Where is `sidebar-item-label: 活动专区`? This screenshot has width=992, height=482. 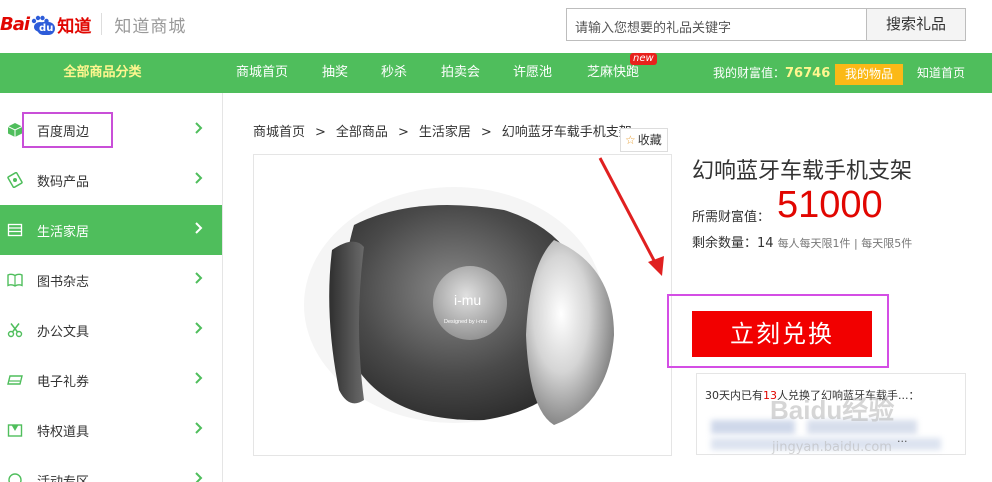
sidebar-item-label: 活动专区 is located at coordinates (63, 476).